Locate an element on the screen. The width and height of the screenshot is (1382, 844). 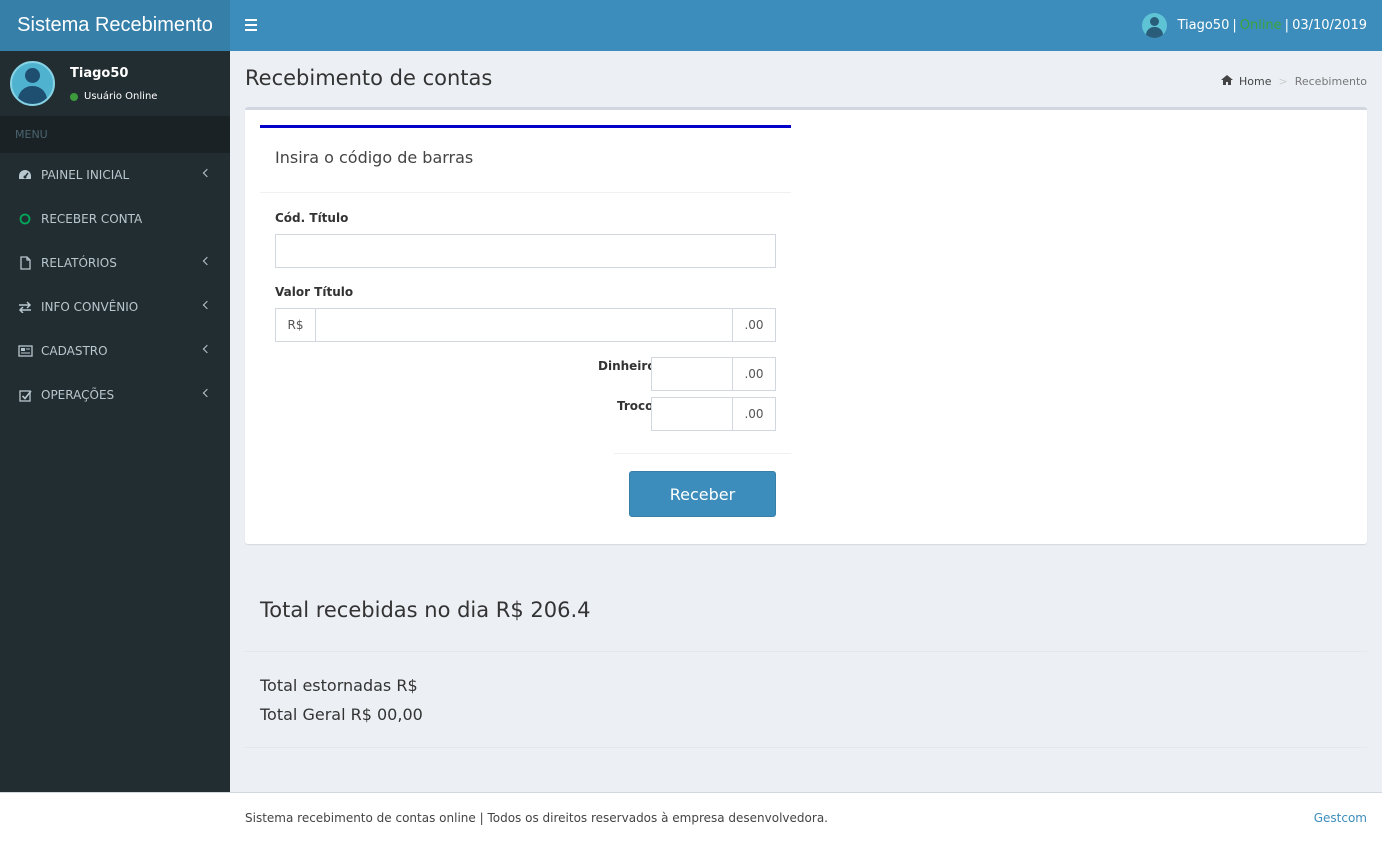
user-panel: Tiago50 Usuário Online is located at coordinates (115, 83).